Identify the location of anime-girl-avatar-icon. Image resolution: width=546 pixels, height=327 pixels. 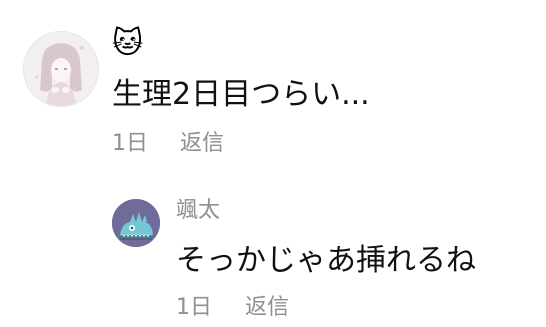
(61, 69).